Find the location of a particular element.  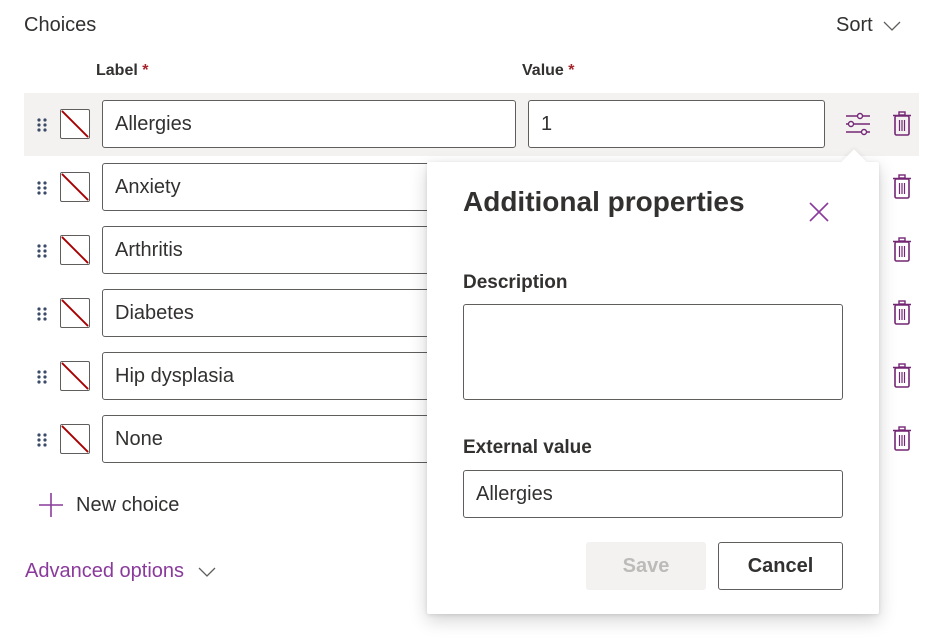

popup-title: Additional properties is located at coordinates (604, 201).